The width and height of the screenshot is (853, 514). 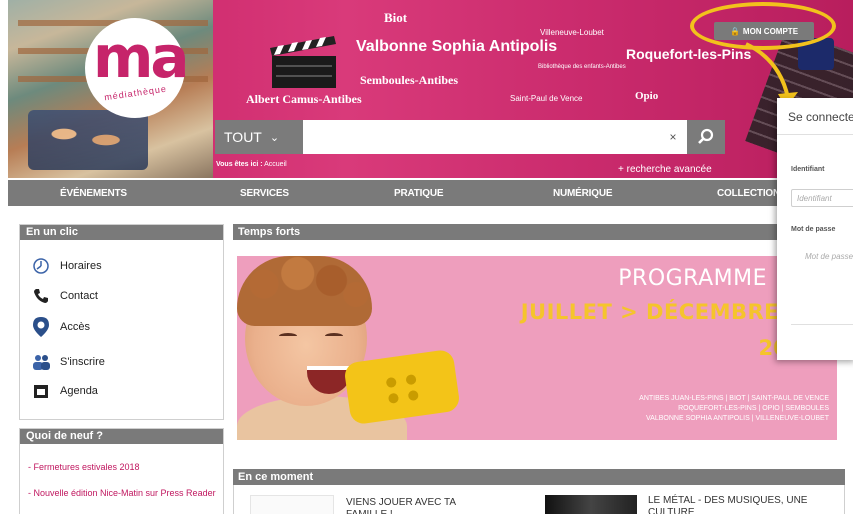 I want to click on news-link: - Fermetures estivales 2018, so click(x=123, y=467).